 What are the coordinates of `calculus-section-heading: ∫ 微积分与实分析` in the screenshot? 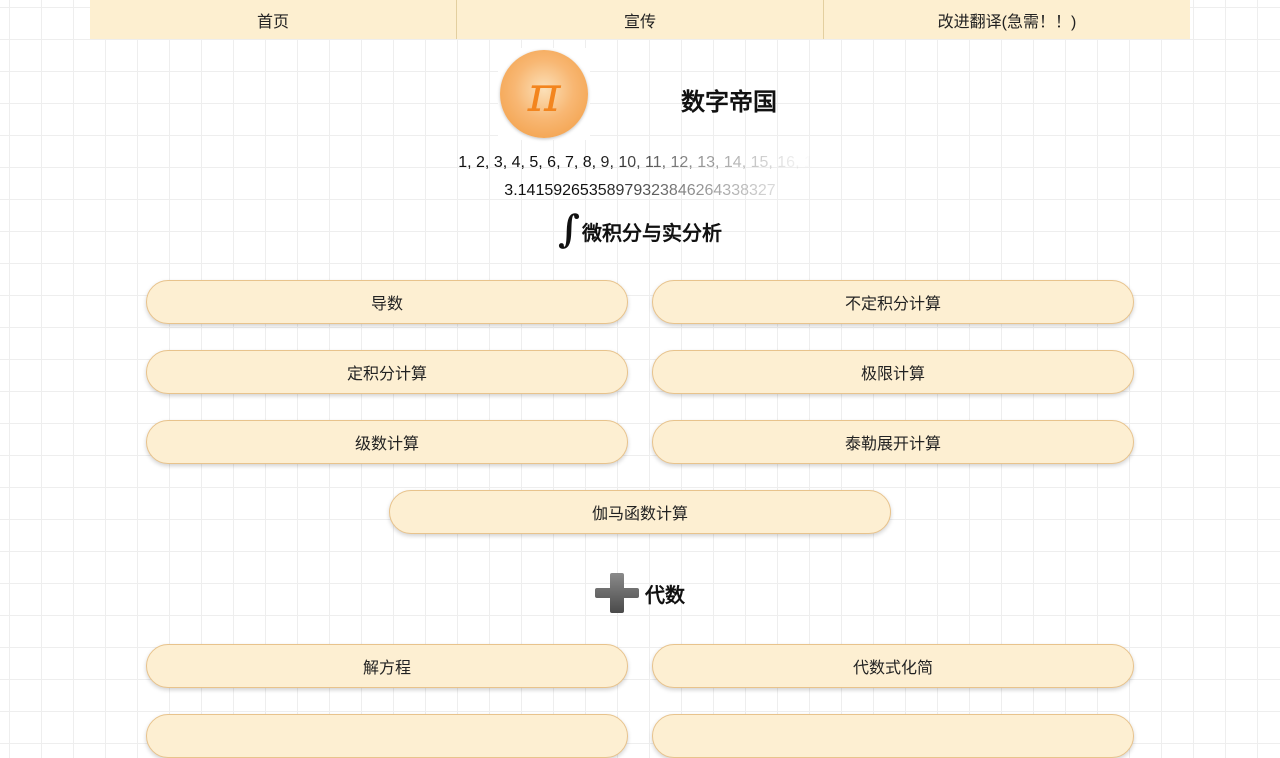 It's located at (640, 231).